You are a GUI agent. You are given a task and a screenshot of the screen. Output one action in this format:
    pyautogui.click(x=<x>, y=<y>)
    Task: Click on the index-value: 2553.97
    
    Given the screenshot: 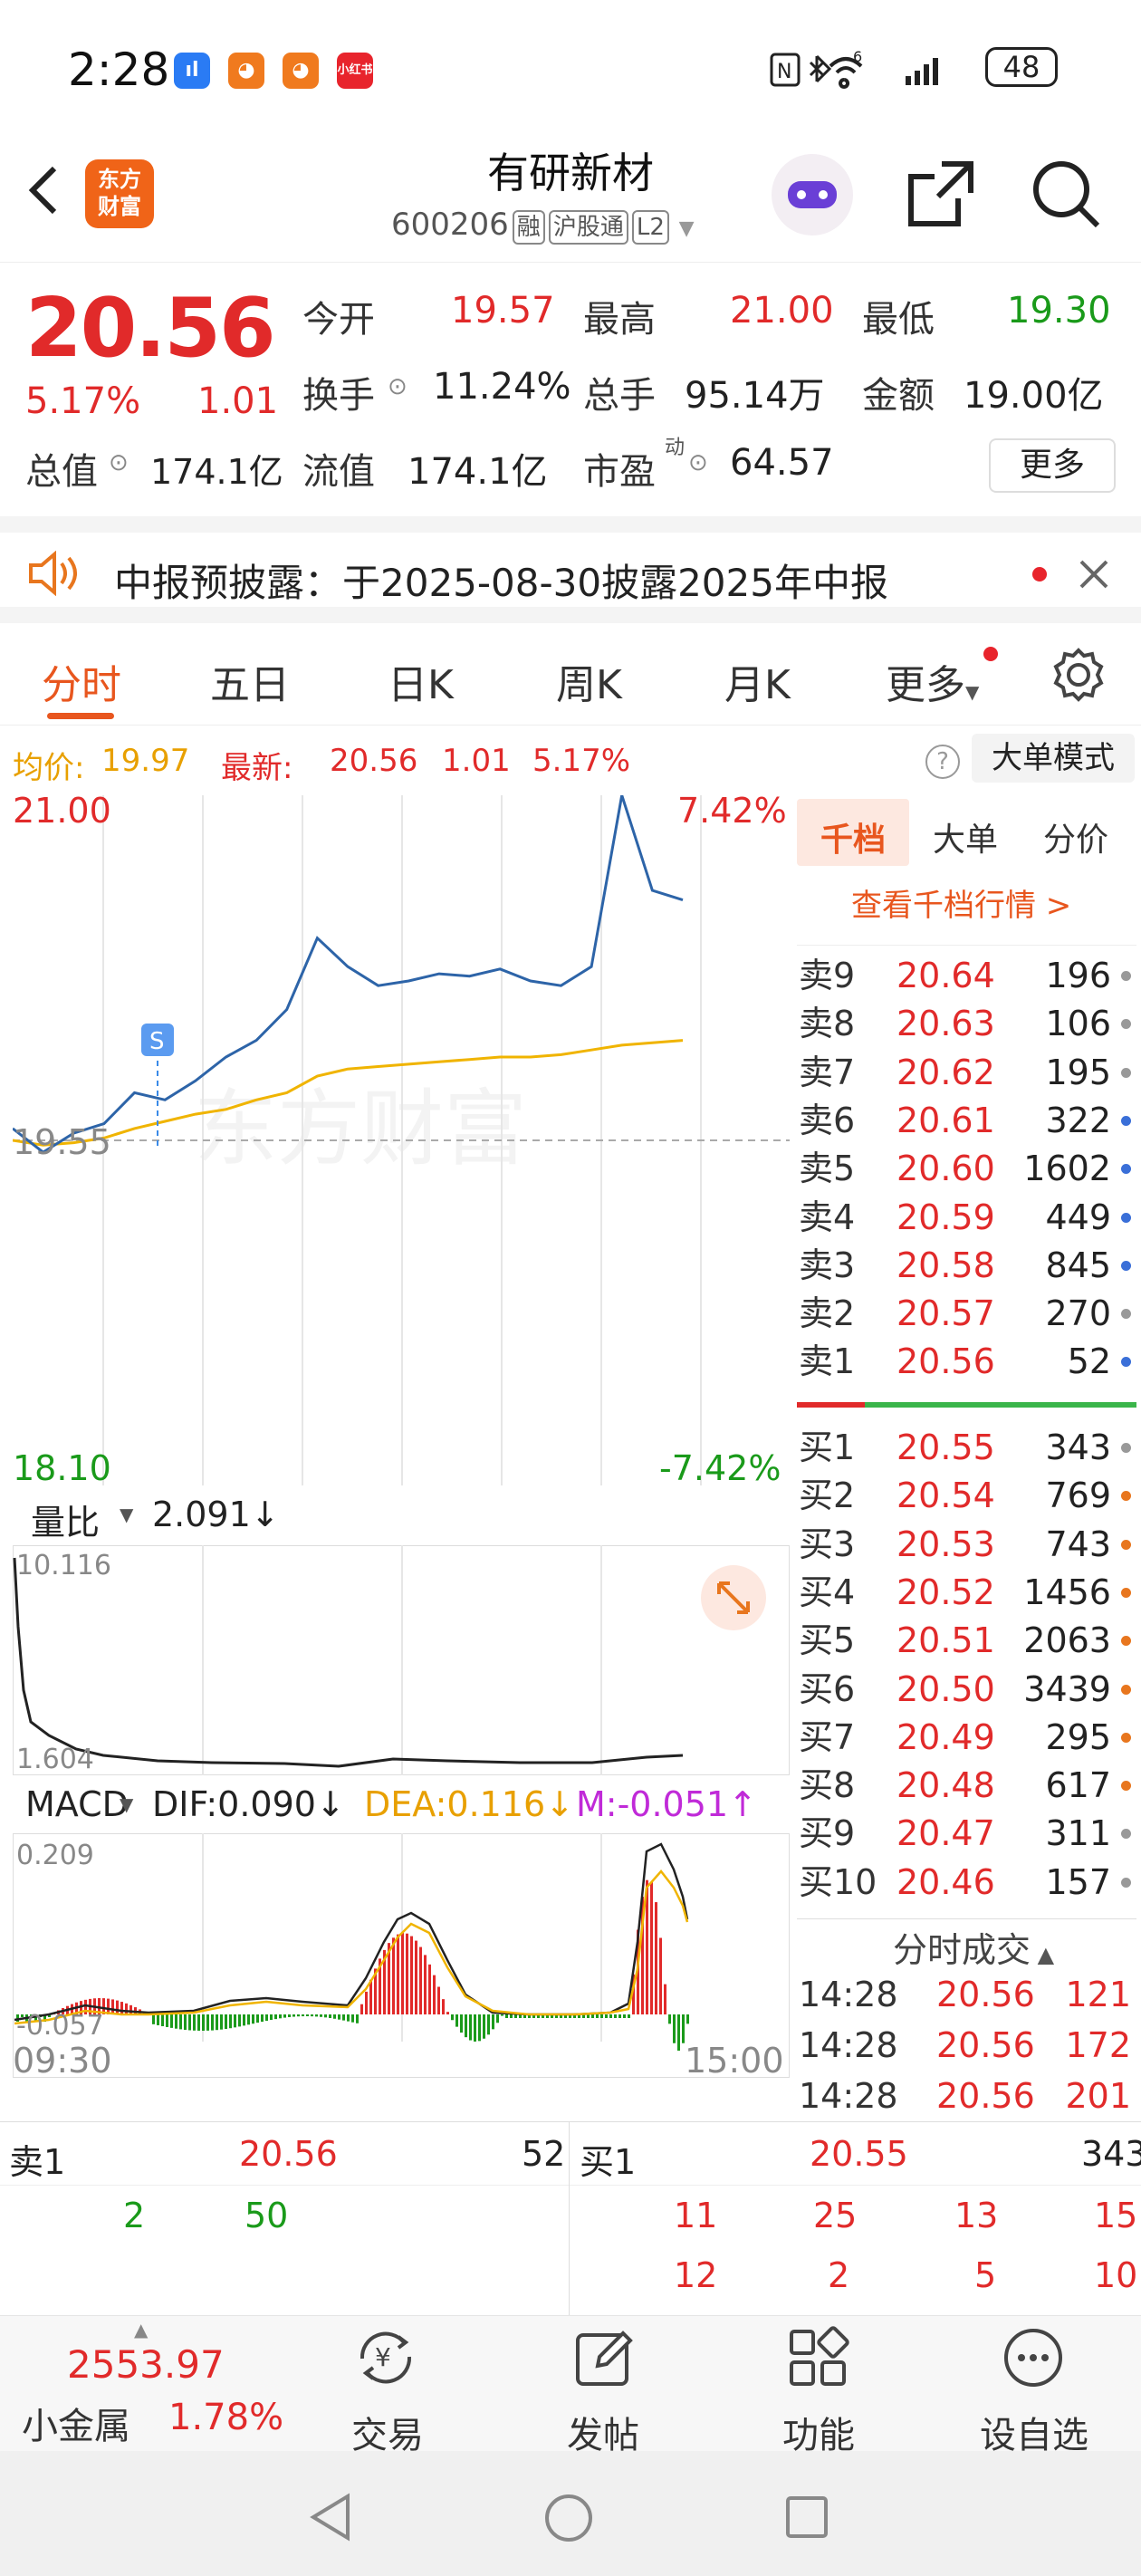 What is the action you would take?
    pyautogui.click(x=146, y=2364)
    